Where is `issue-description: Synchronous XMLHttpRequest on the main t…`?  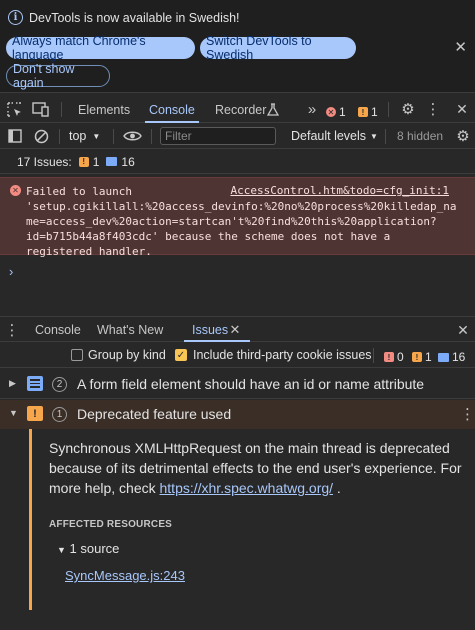 issue-description: Synchronous XMLHttpRequest on the main t… is located at coordinates (258, 468).